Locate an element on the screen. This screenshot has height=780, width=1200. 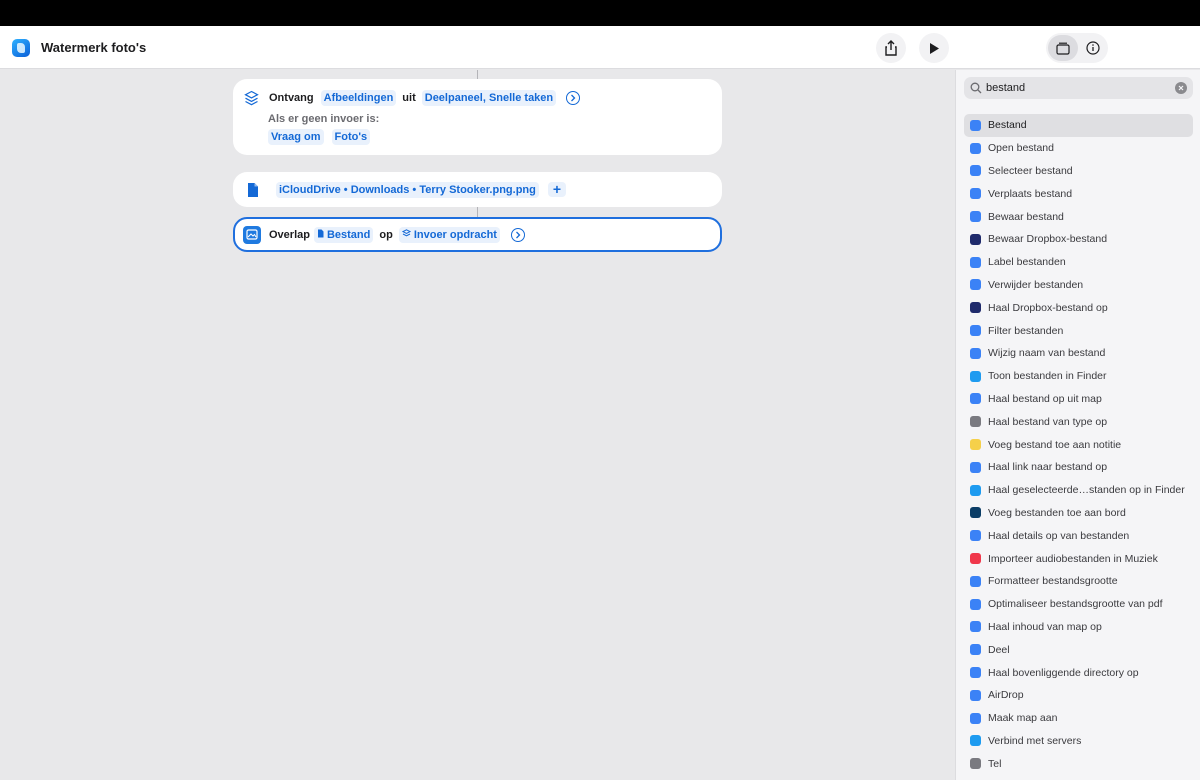
search-result-item: Wijzig naam van bestand is located at coordinates (1078, 353).